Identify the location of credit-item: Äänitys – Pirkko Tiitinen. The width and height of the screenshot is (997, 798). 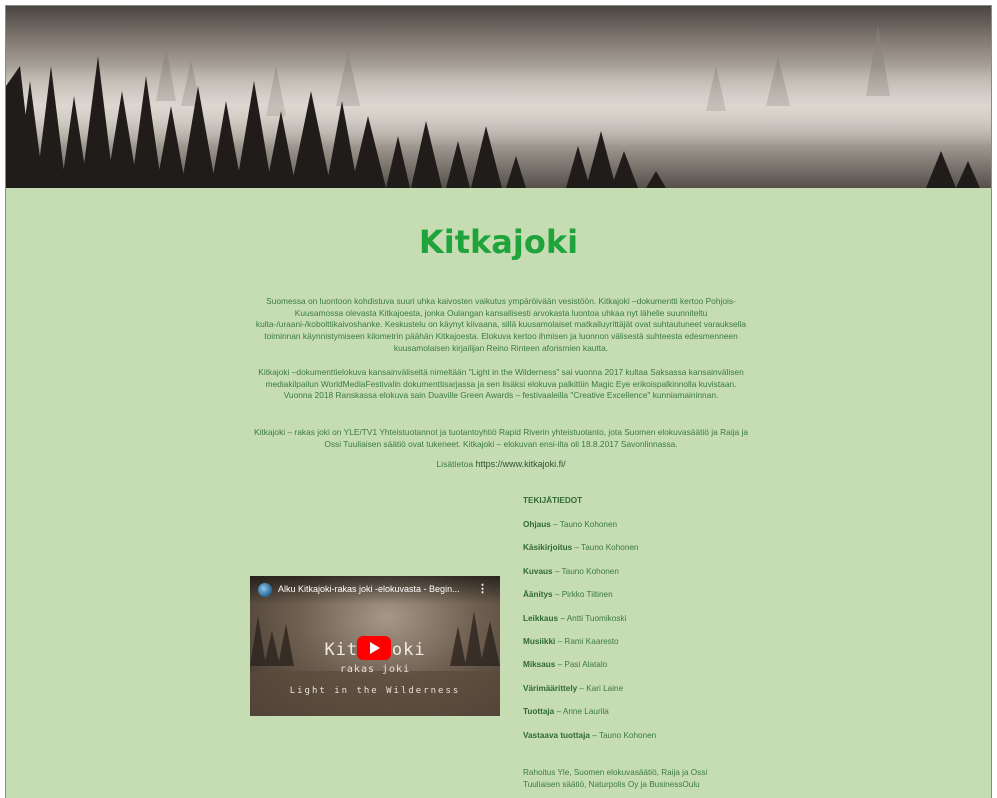
(568, 594).